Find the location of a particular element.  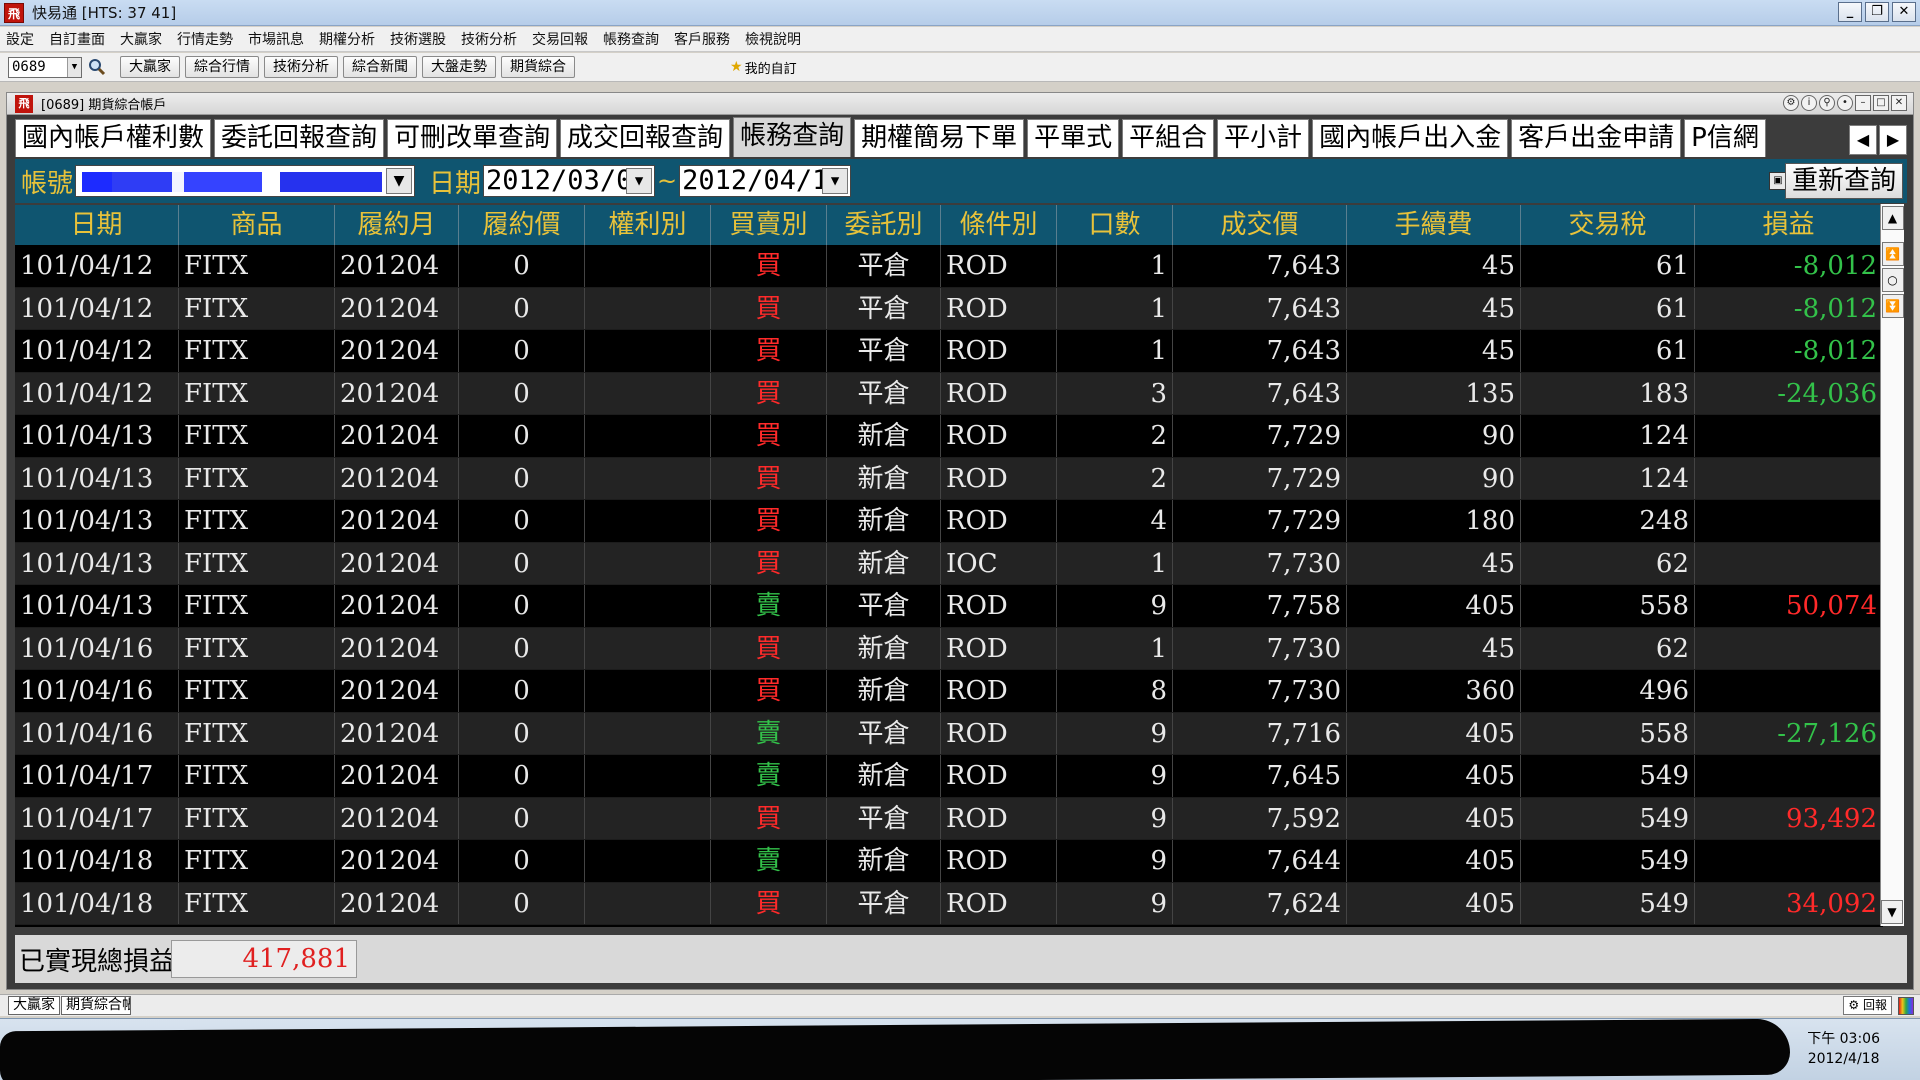

link-icon: ⚲ is located at coordinates (1827, 103).